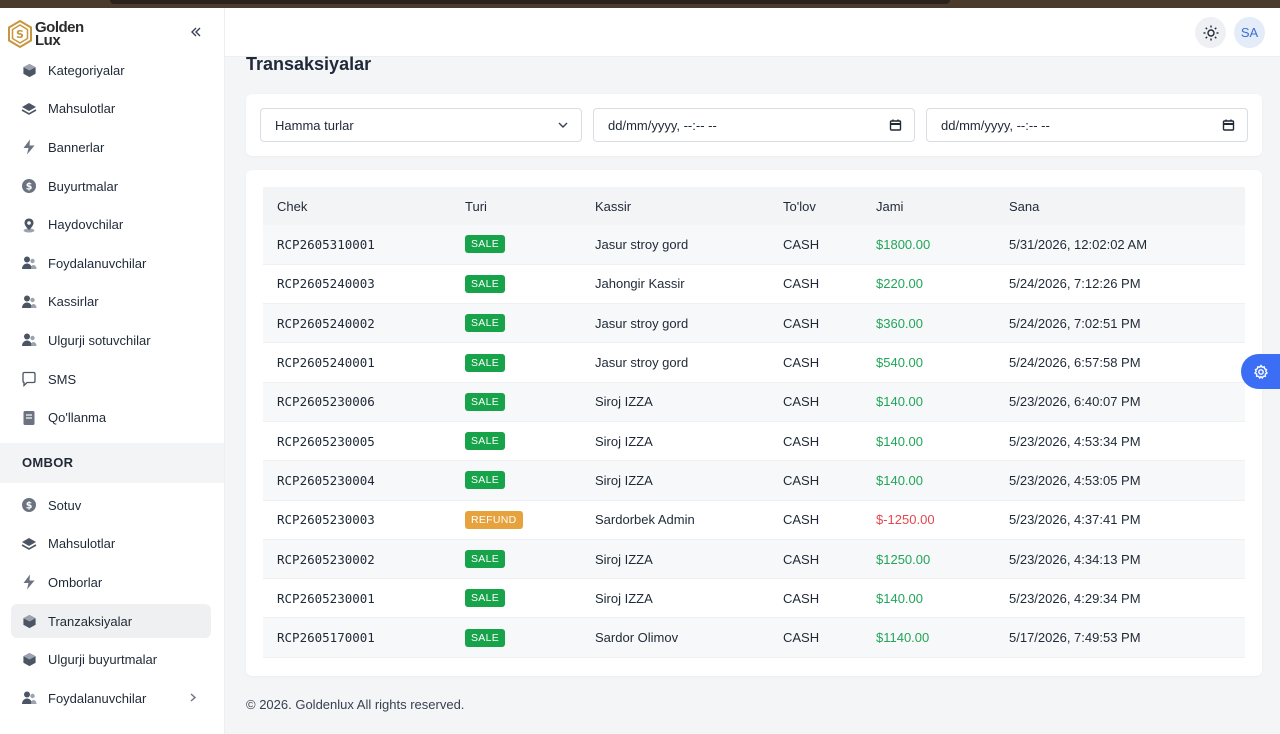  I want to click on col-header-sana: Sana, so click(1120, 206).